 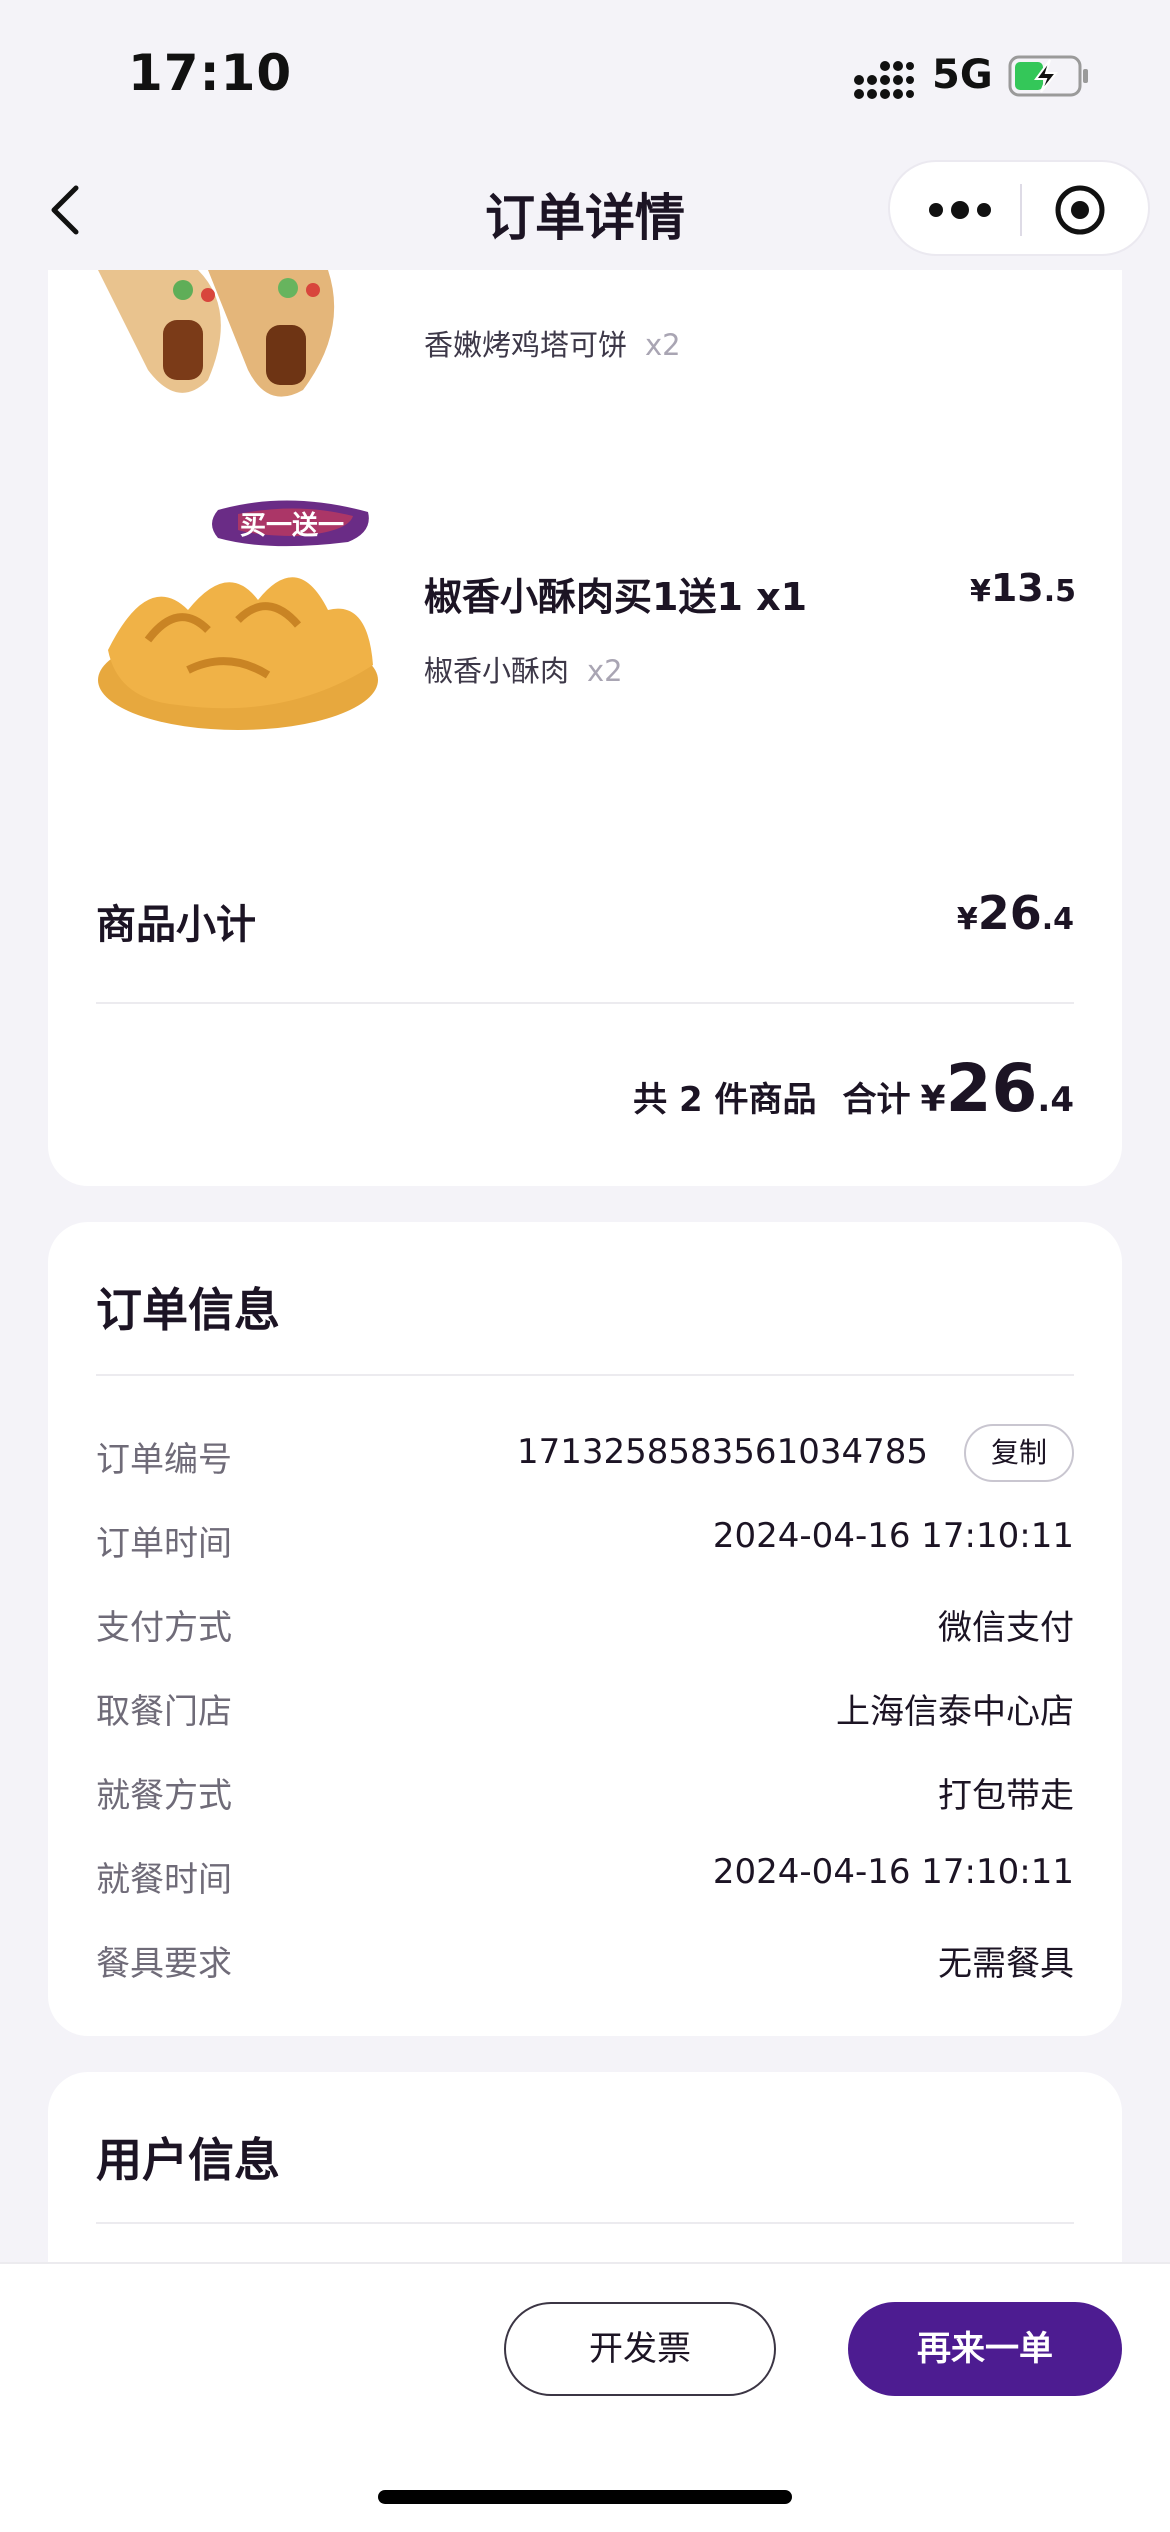 I want to click on info-row-dining-time: 就餐时间 2024-04-16 17:10:11, so click(x=585, y=1874).